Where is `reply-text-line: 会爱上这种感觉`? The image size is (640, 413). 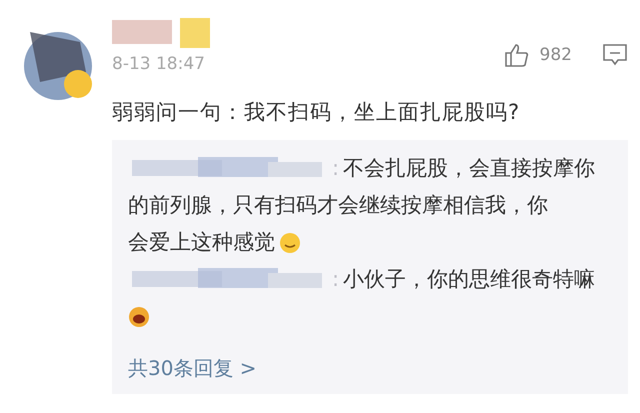 reply-text-line: 会爱上这种感觉 is located at coordinates (201, 242).